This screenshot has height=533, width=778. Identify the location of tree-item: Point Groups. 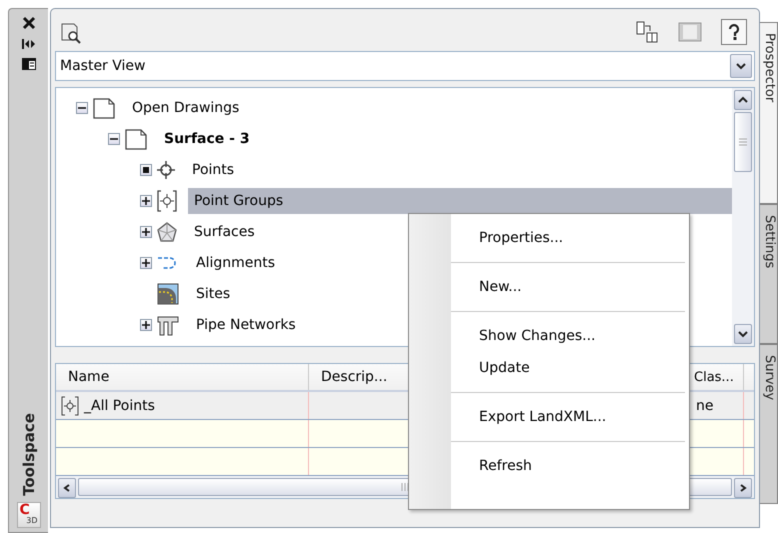
(460, 201).